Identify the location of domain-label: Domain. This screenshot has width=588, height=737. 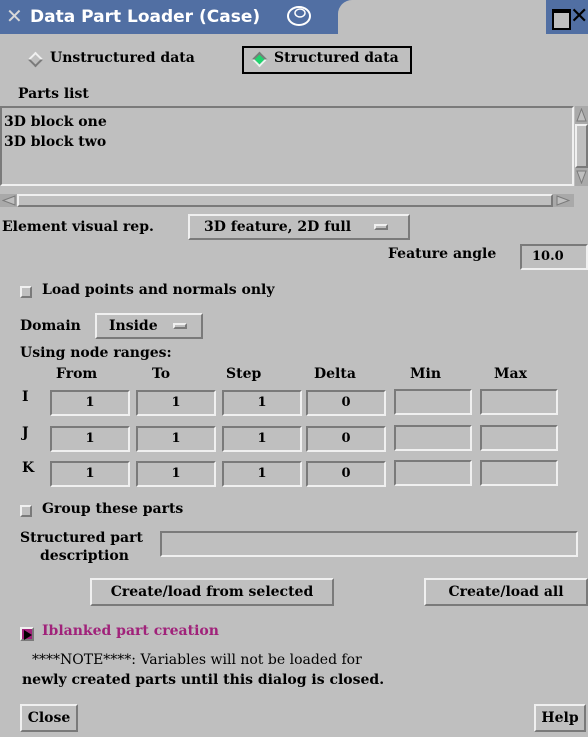
(50, 326).